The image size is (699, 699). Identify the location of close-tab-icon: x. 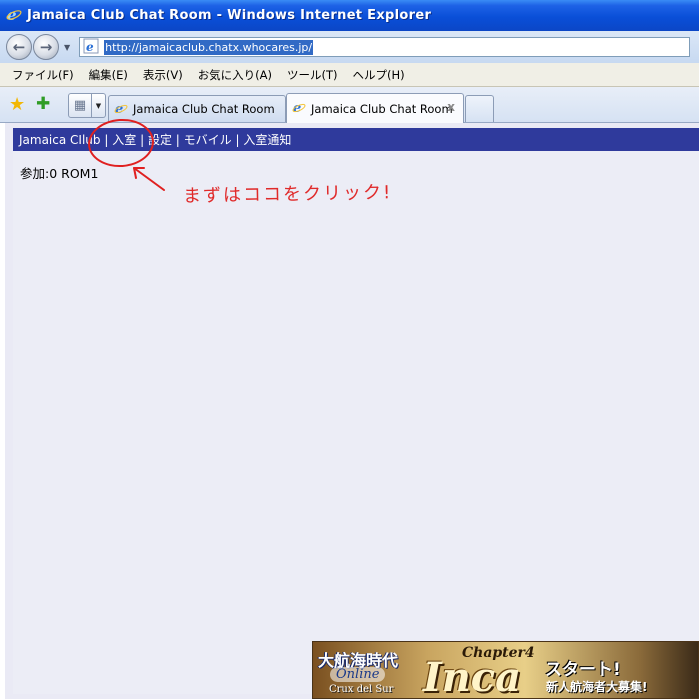
(451, 107).